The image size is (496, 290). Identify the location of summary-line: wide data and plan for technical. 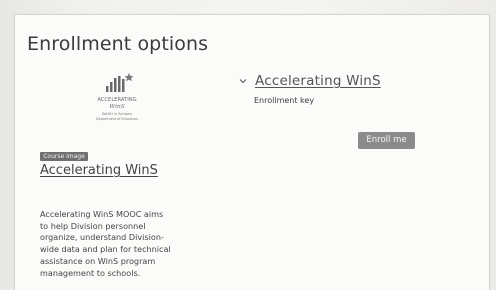
(105, 249).